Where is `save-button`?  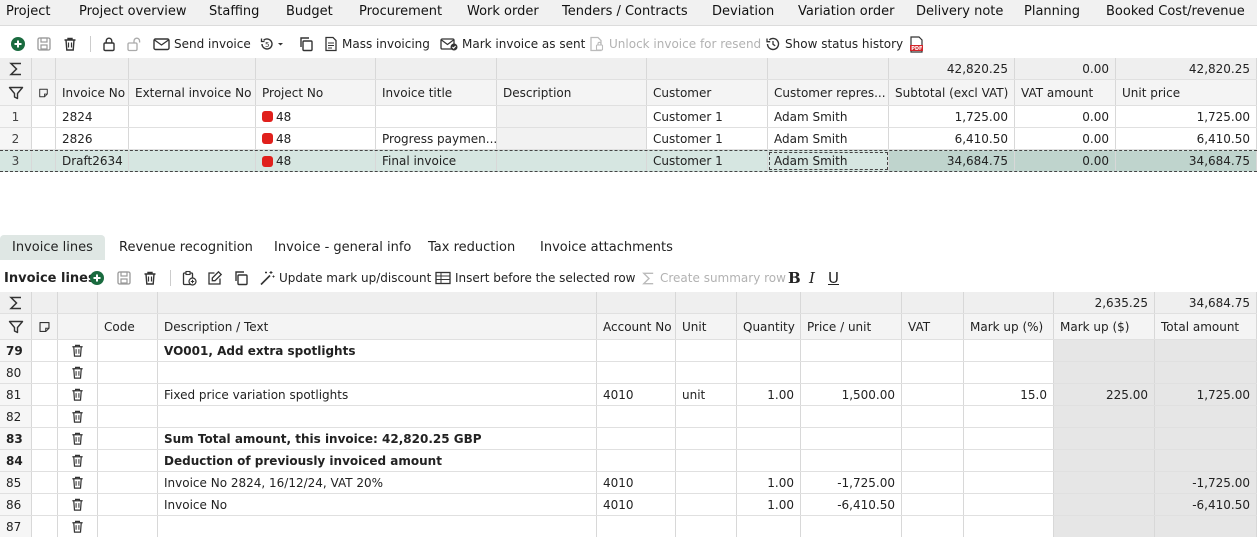
save-button is located at coordinates (46, 44).